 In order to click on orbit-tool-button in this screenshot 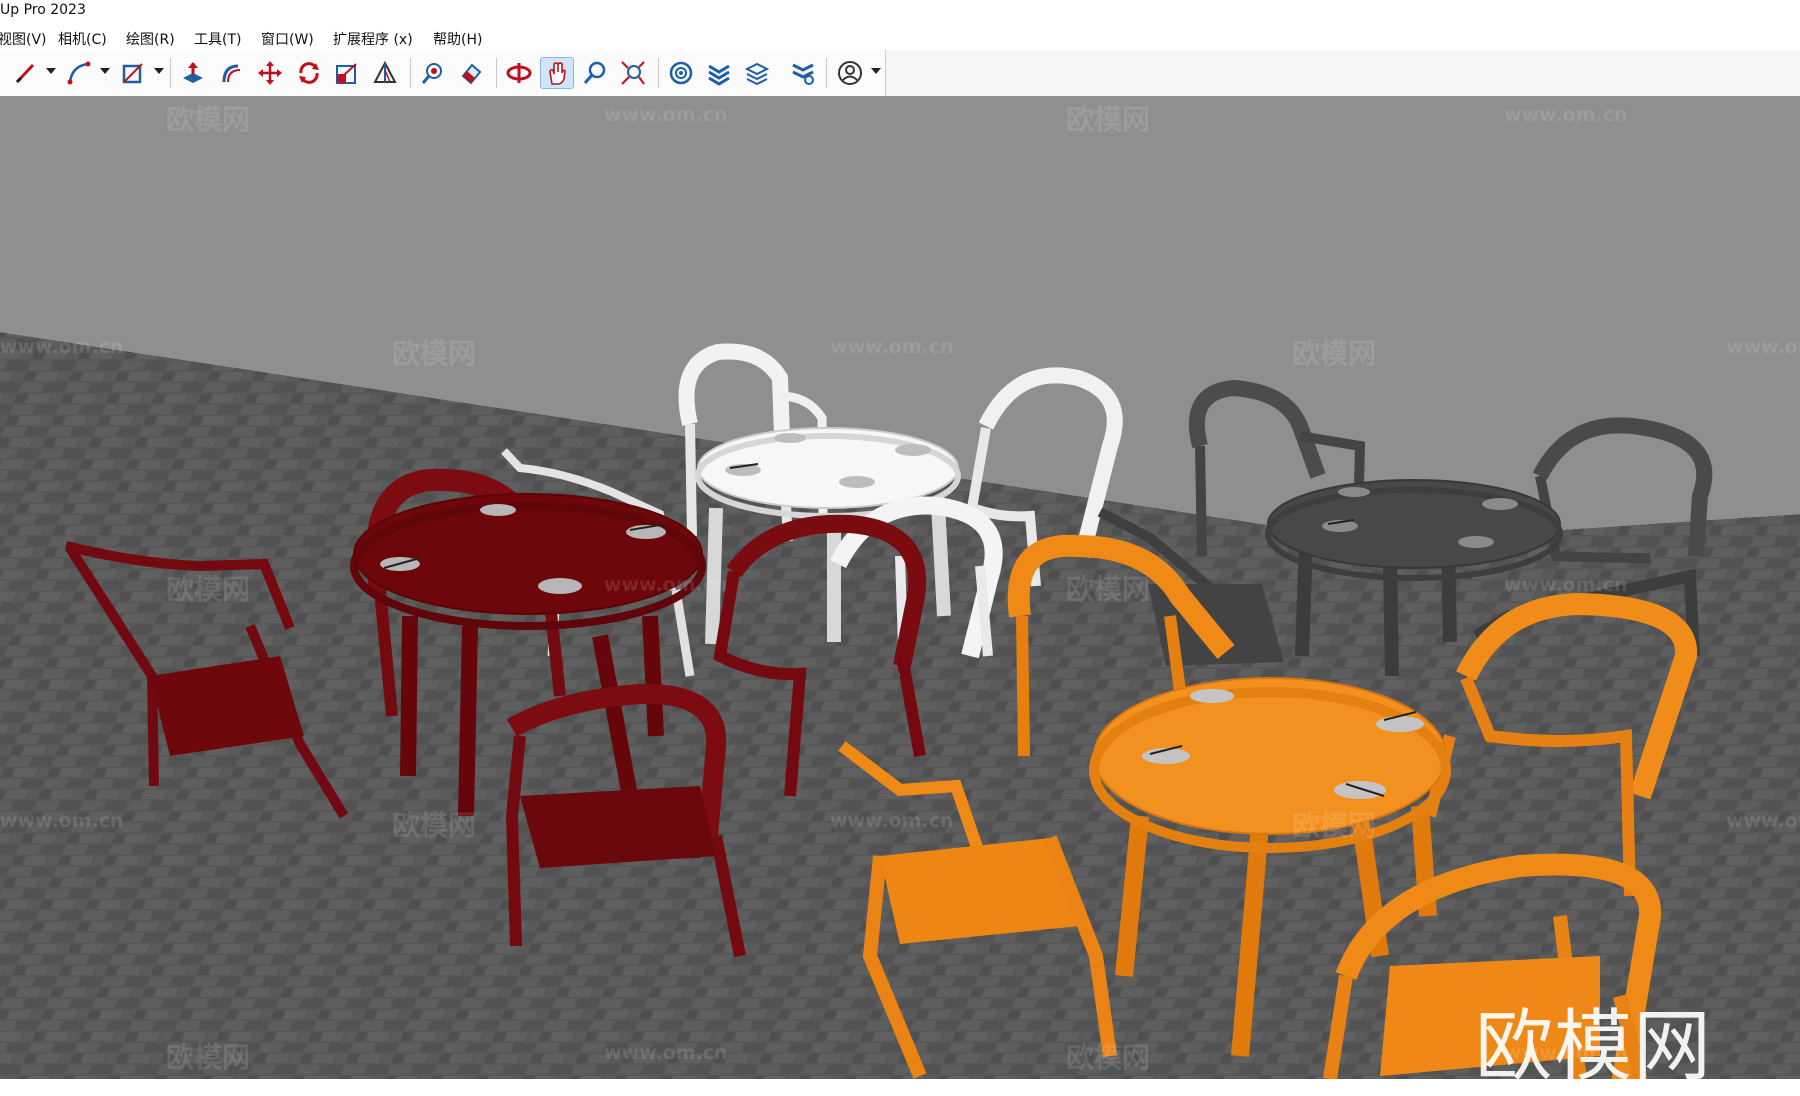, I will do `click(519, 73)`.